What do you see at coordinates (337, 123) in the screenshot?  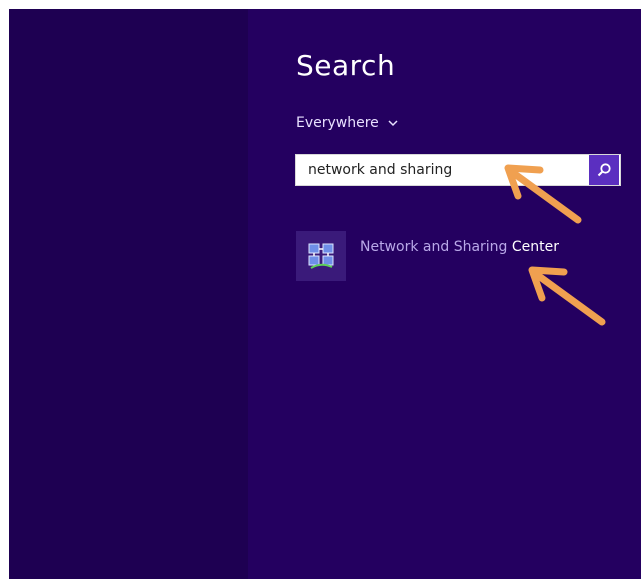 I see `scope-label: Everywhere` at bounding box center [337, 123].